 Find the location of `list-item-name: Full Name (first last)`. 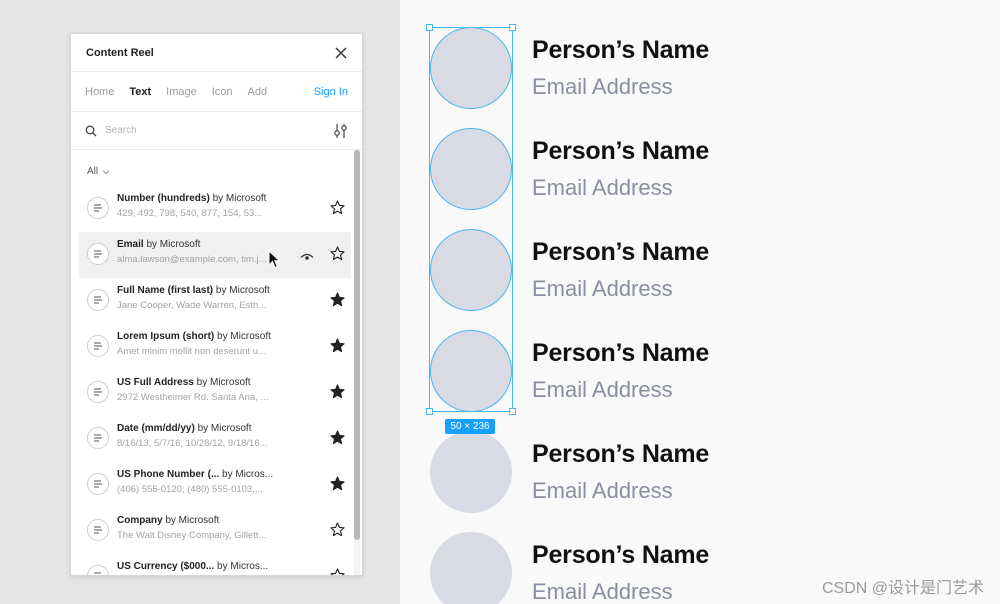

list-item-name: Full Name (first last) is located at coordinates (165, 290).